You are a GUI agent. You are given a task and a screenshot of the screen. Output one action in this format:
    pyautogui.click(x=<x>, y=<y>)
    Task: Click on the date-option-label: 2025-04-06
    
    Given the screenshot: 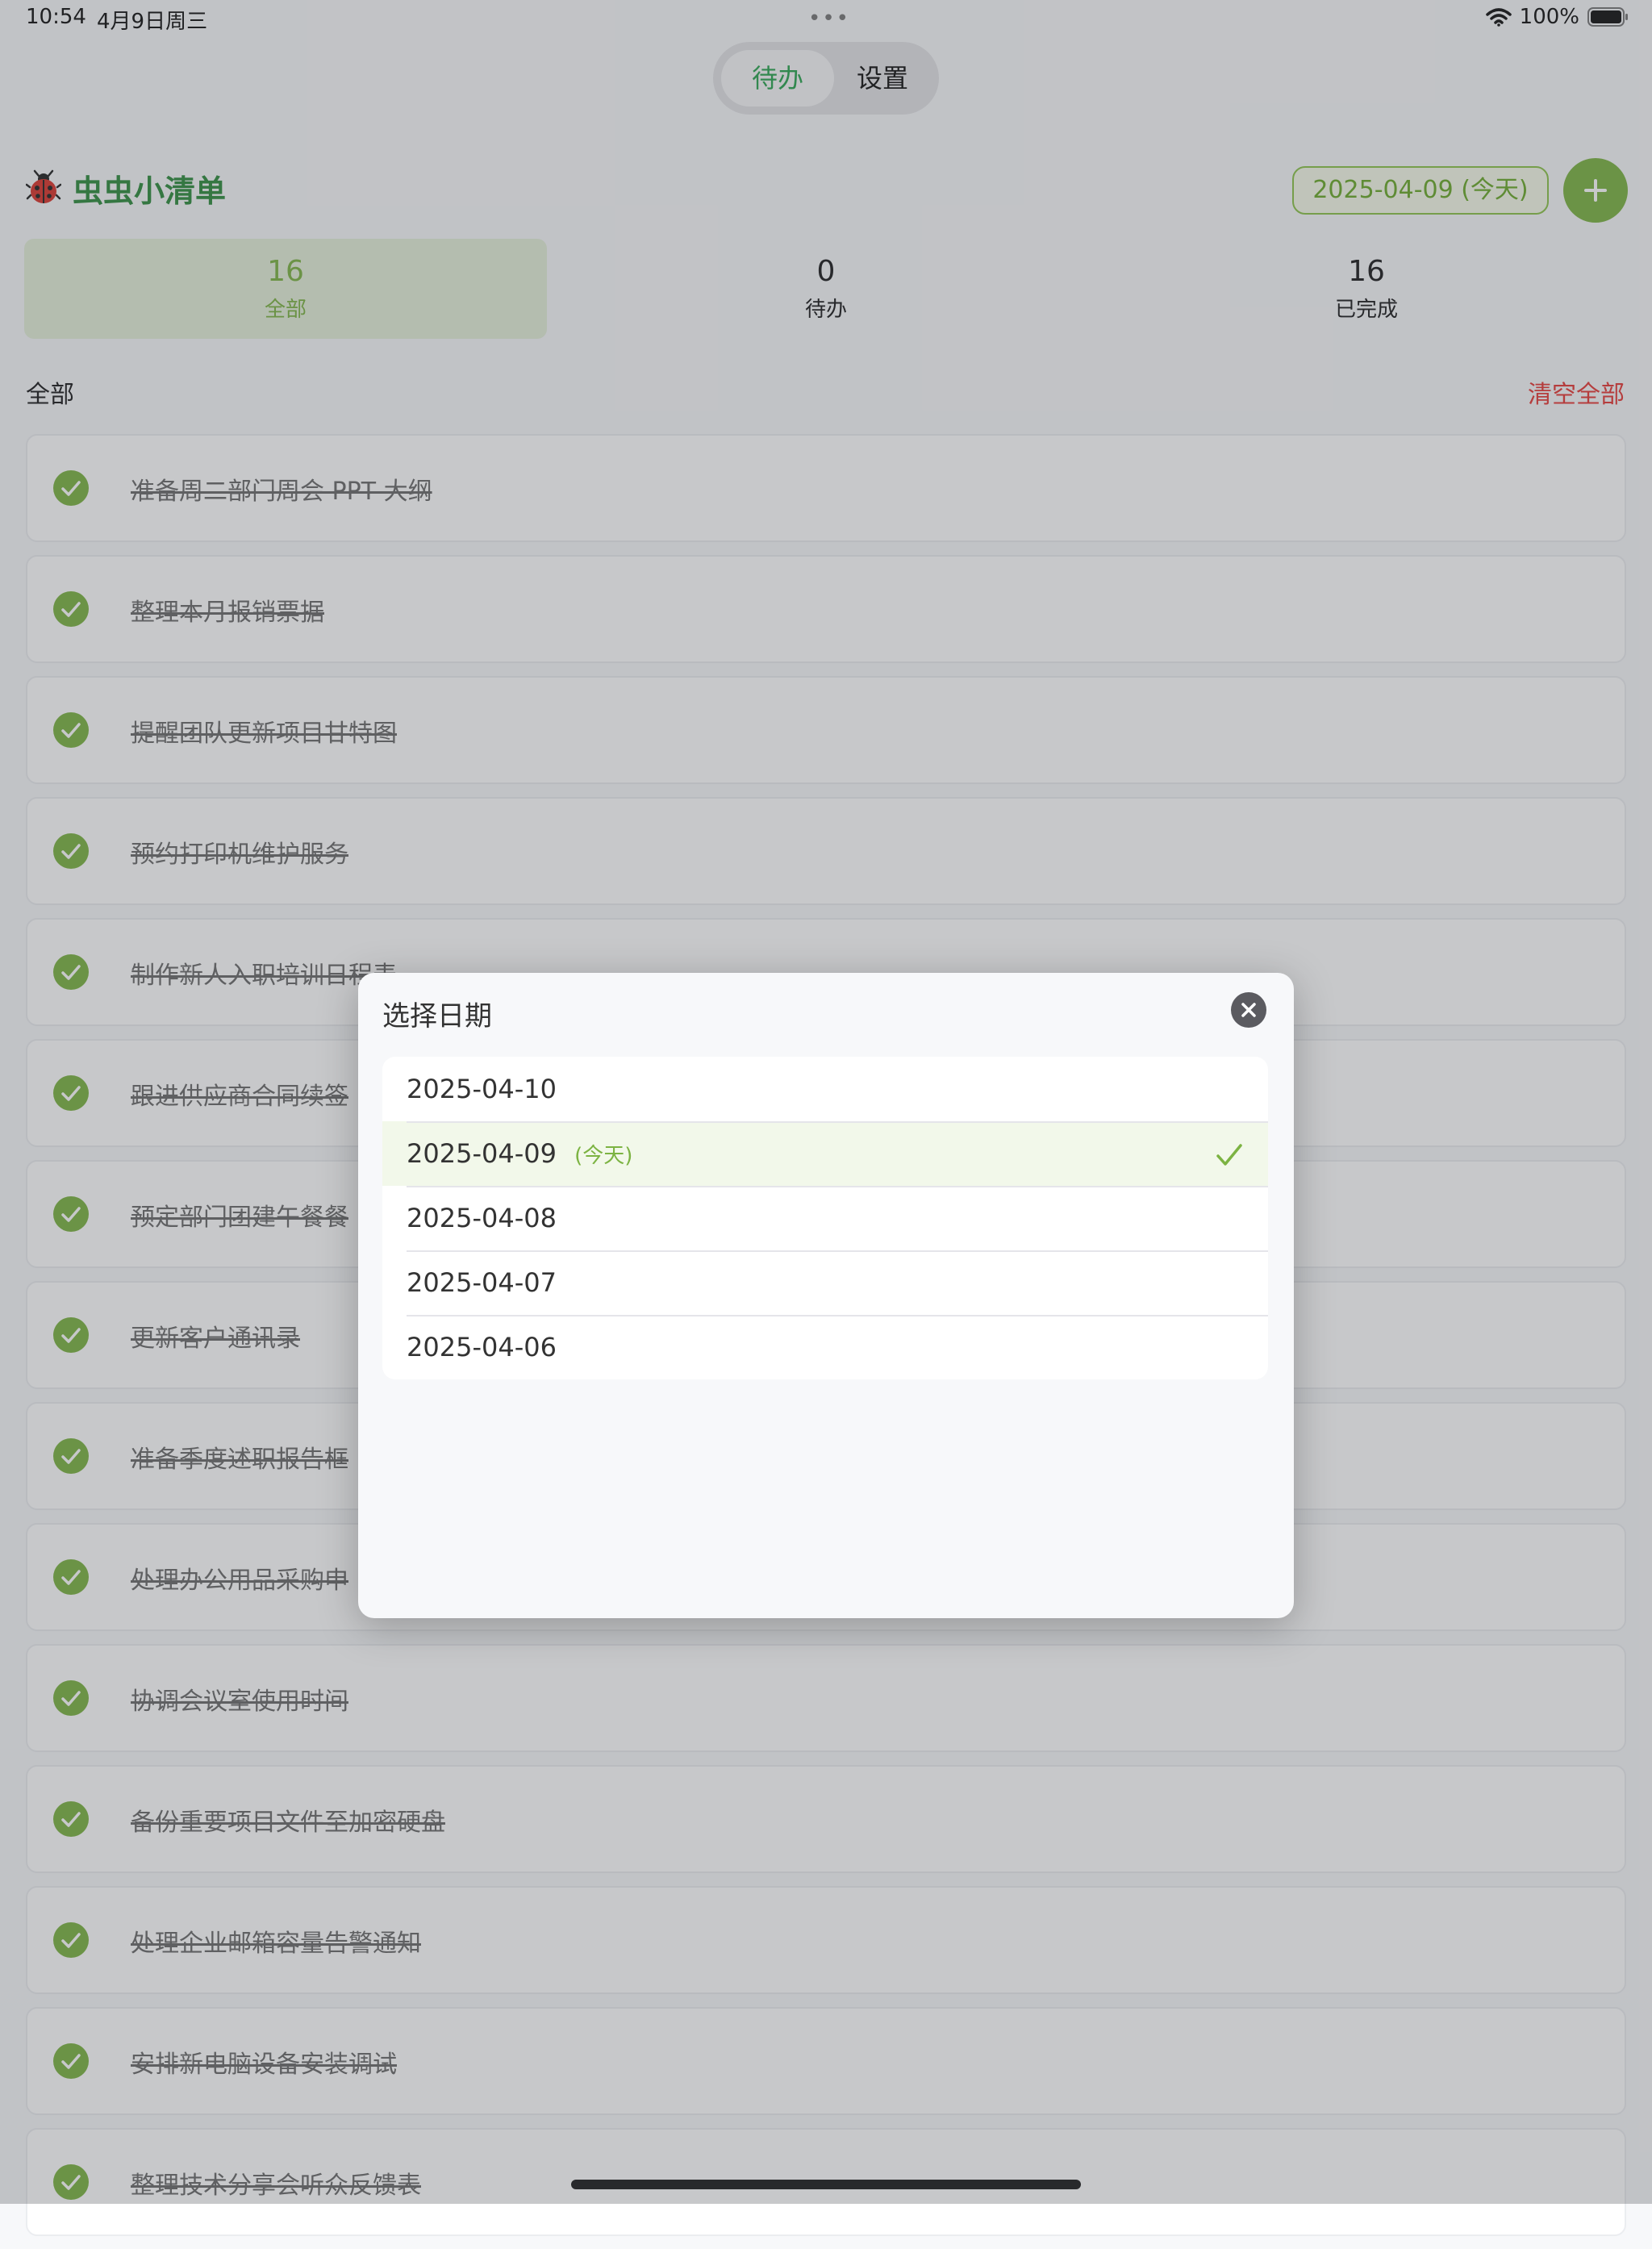 What is the action you would take?
    pyautogui.click(x=482, y=1347)
    